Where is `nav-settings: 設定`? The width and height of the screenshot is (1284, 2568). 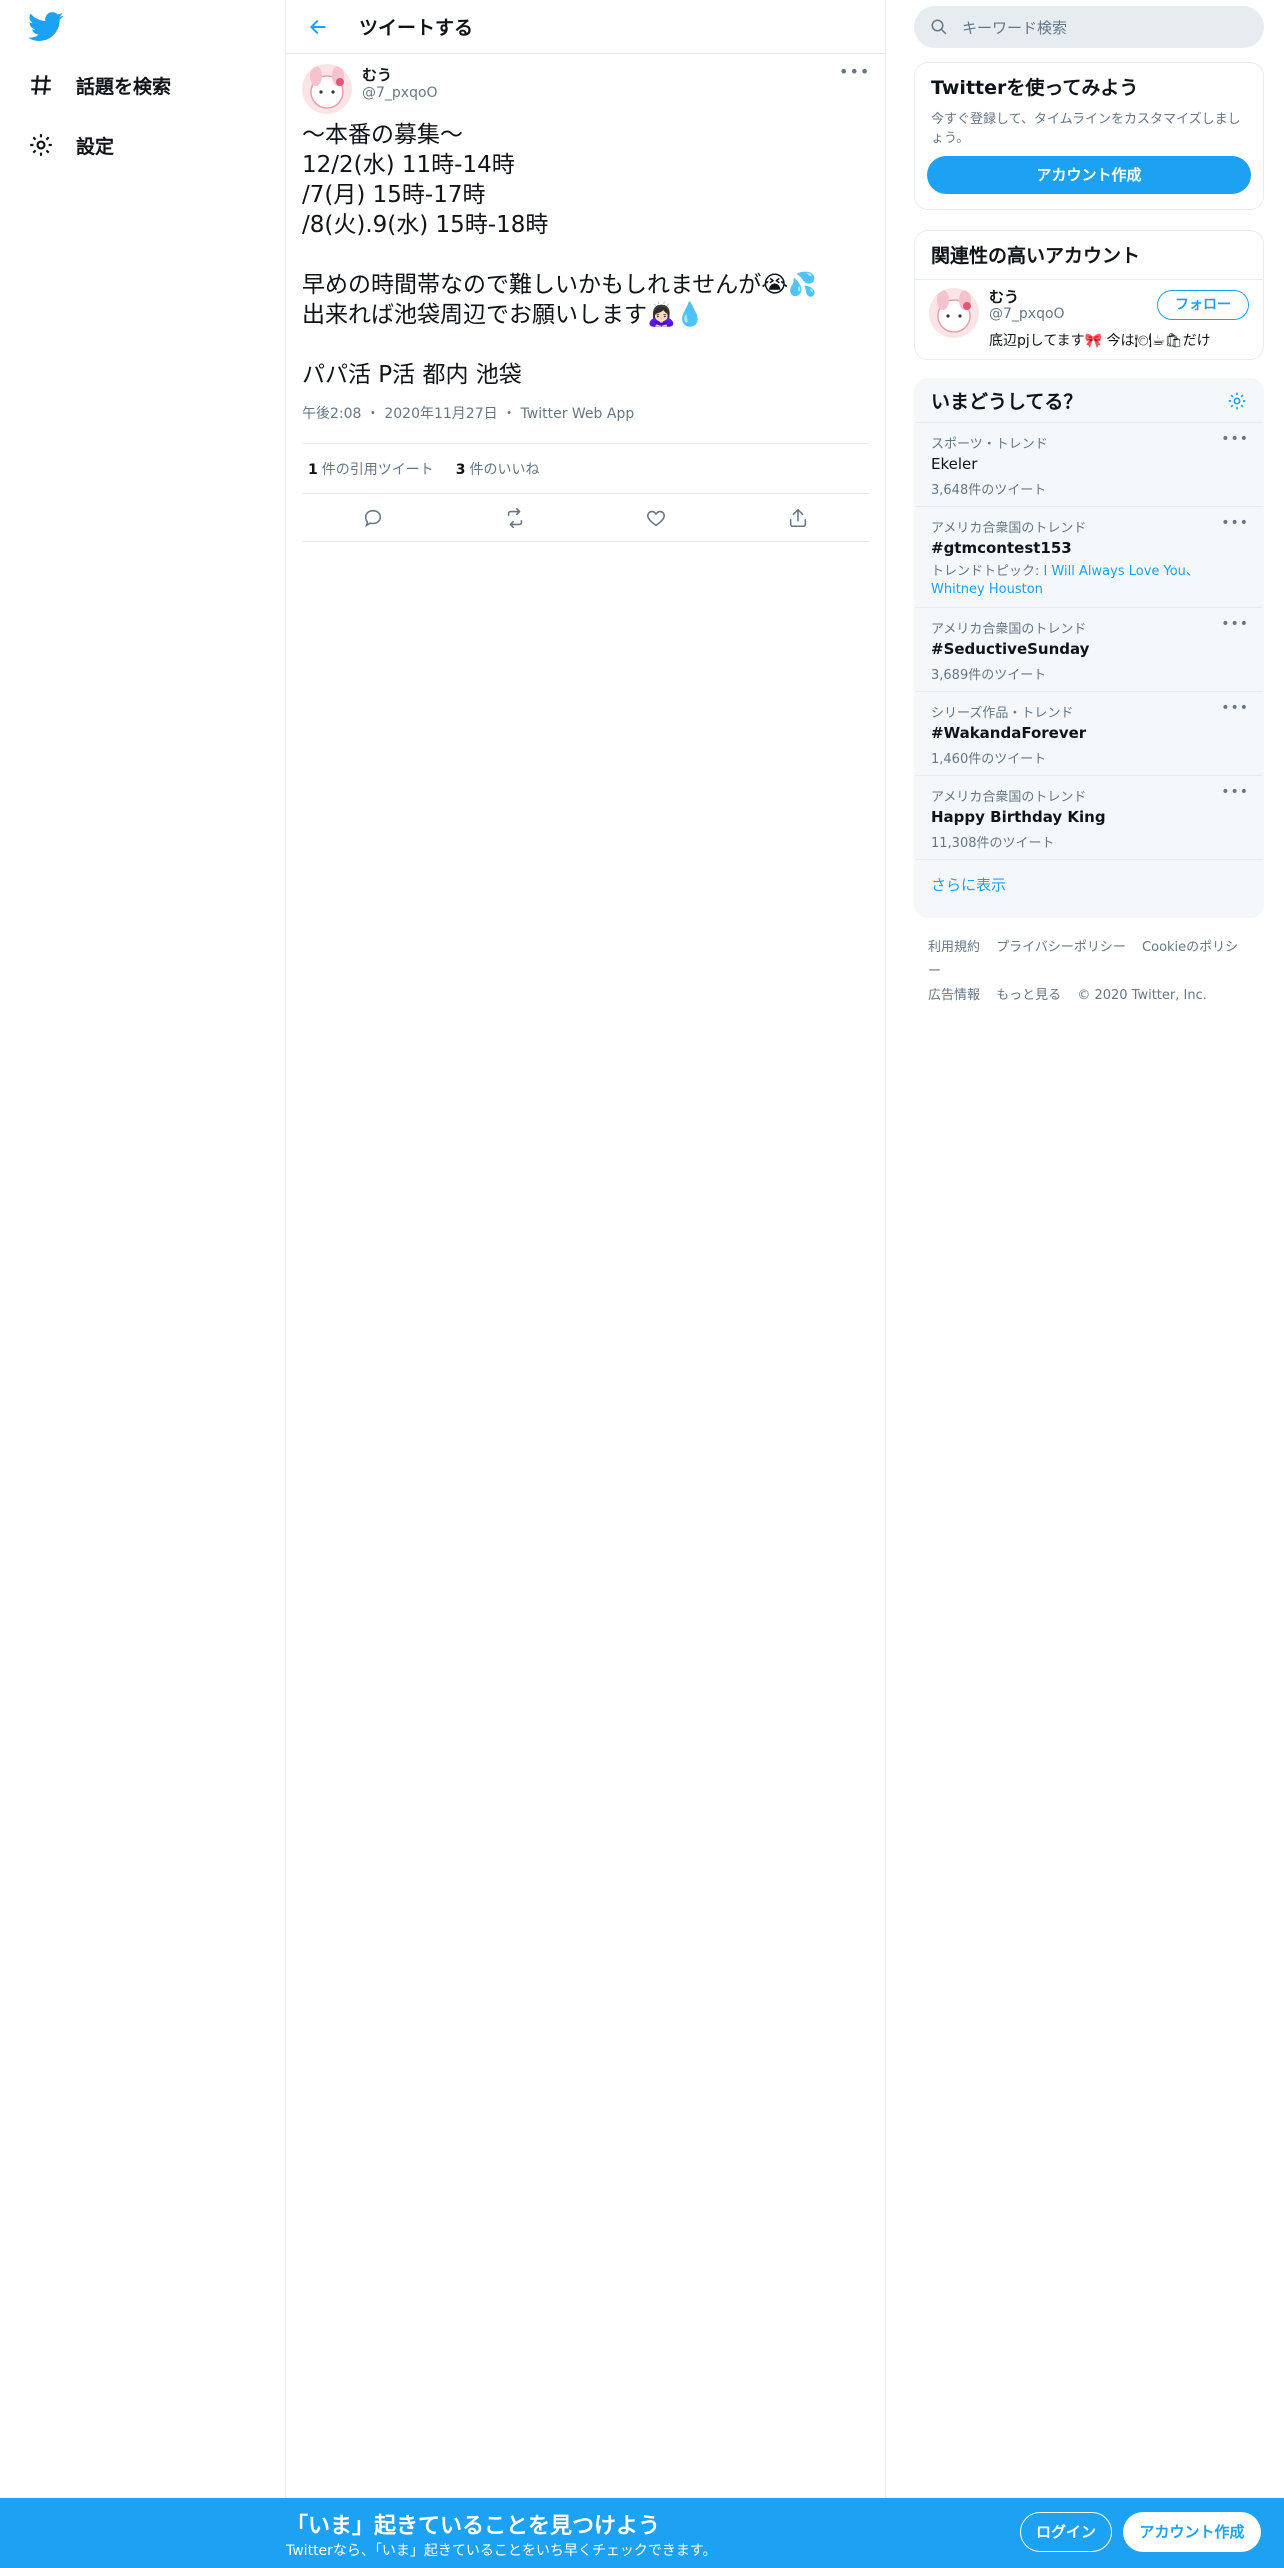
nav-settings: 設定 is located at coordinates (71, 145).